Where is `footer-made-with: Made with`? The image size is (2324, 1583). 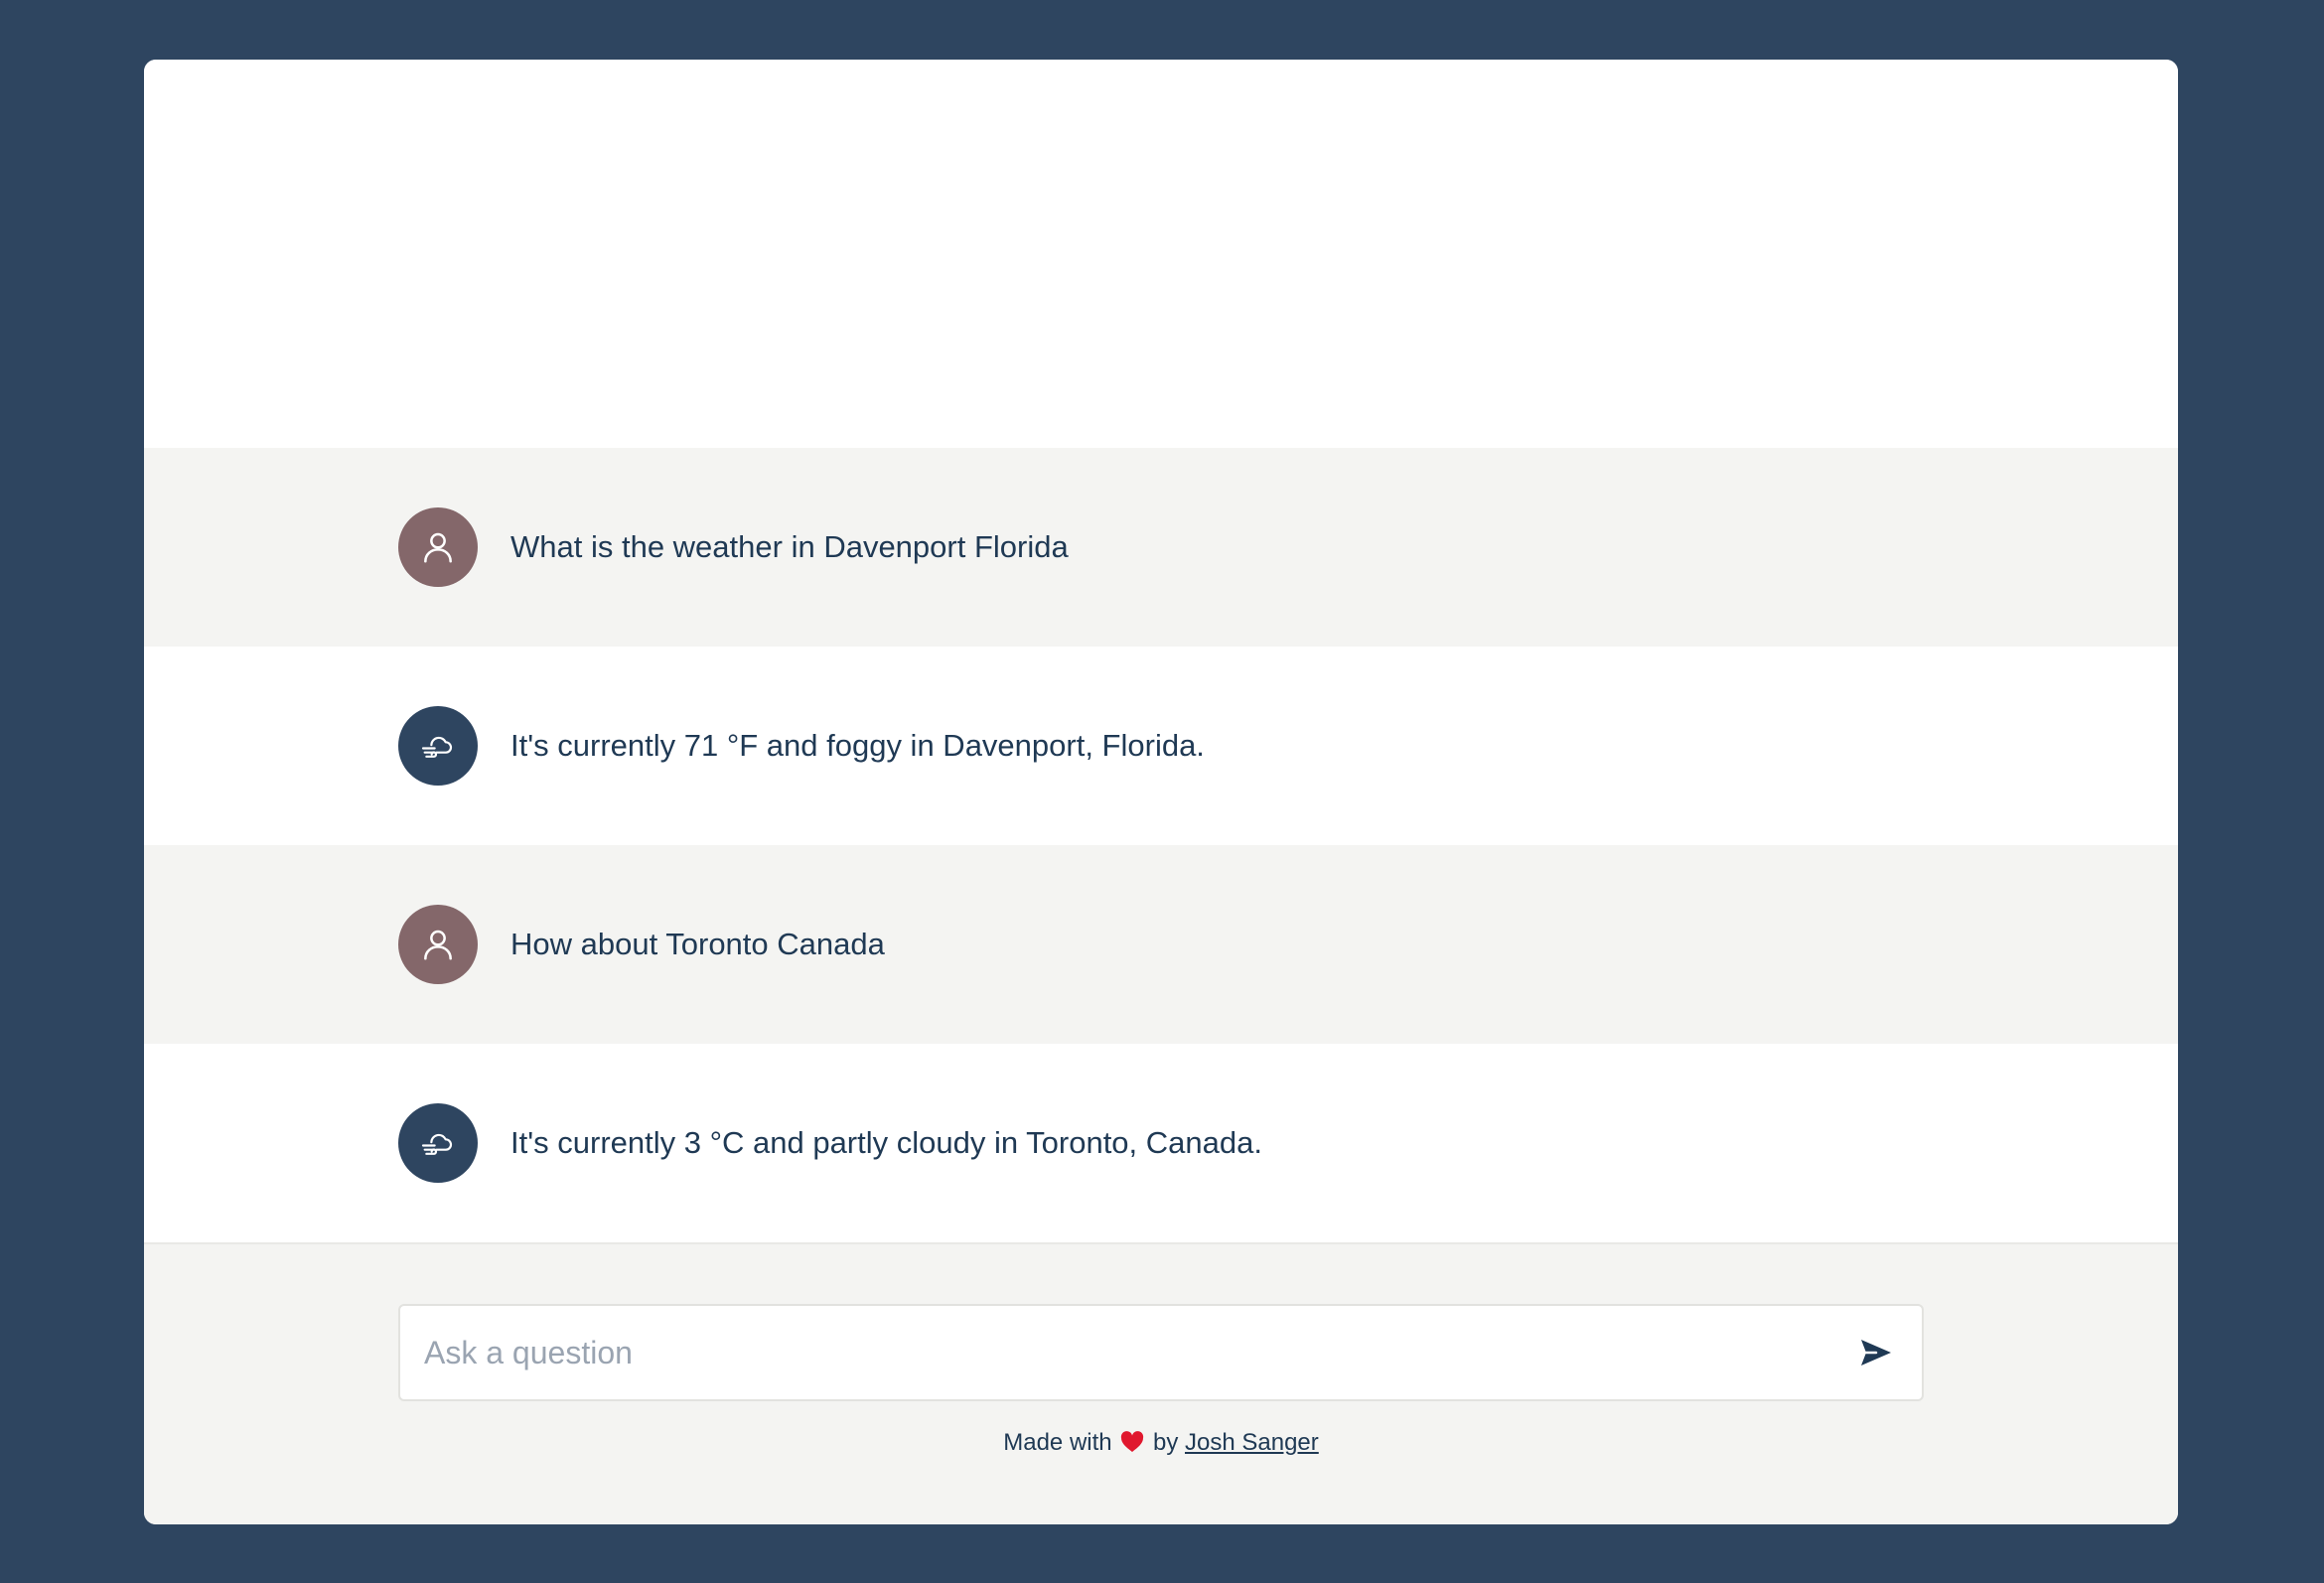 footer-made-with: Made with is located at coordinates (1057, 1442).